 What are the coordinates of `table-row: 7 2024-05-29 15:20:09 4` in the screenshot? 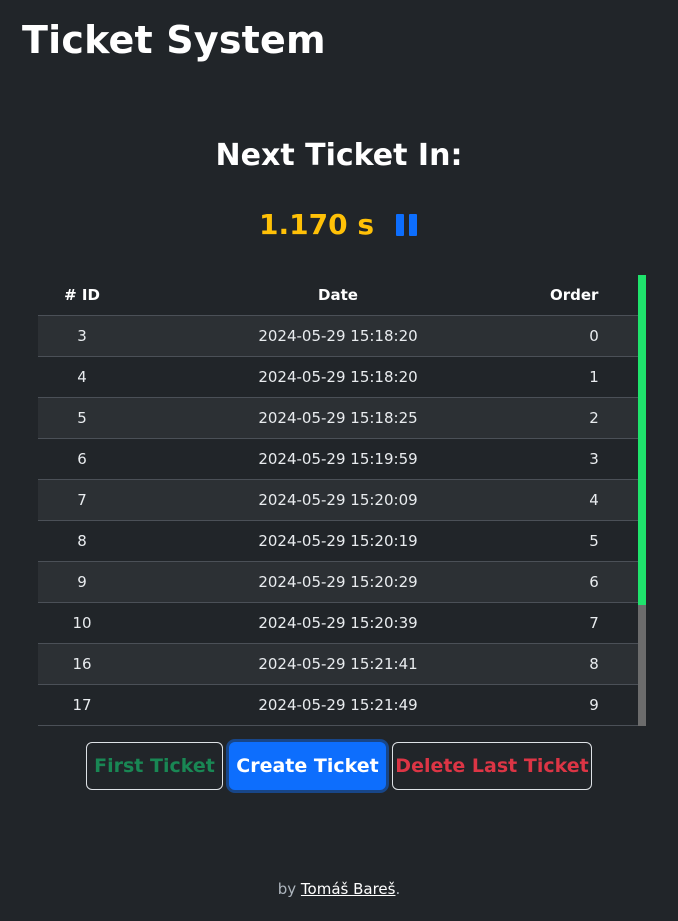 It's located at (338, 500).